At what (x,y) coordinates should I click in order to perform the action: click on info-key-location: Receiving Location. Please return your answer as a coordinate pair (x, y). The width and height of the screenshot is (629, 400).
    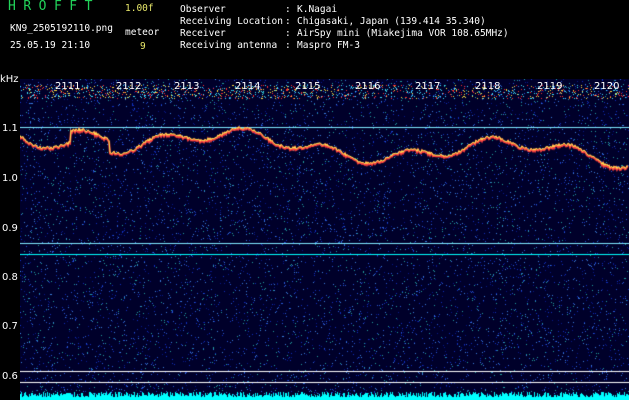
    Looking at the image, I should click on (231, 21).